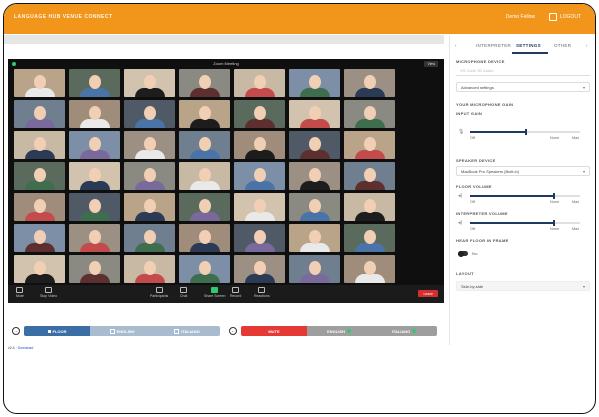 The height and width of the screenshot is (417, 599). Describe the element at coordinates (456, 45) in the screenshot. I see `back-icon: ‹` at that location.